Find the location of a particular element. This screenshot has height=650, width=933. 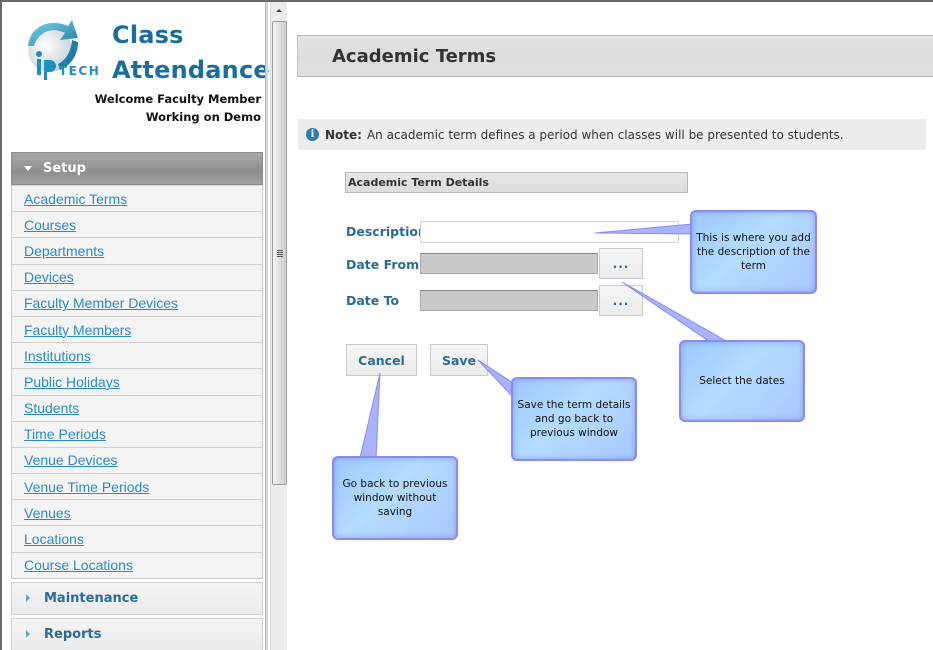

date-from-input is located at coordinates (509, 263).